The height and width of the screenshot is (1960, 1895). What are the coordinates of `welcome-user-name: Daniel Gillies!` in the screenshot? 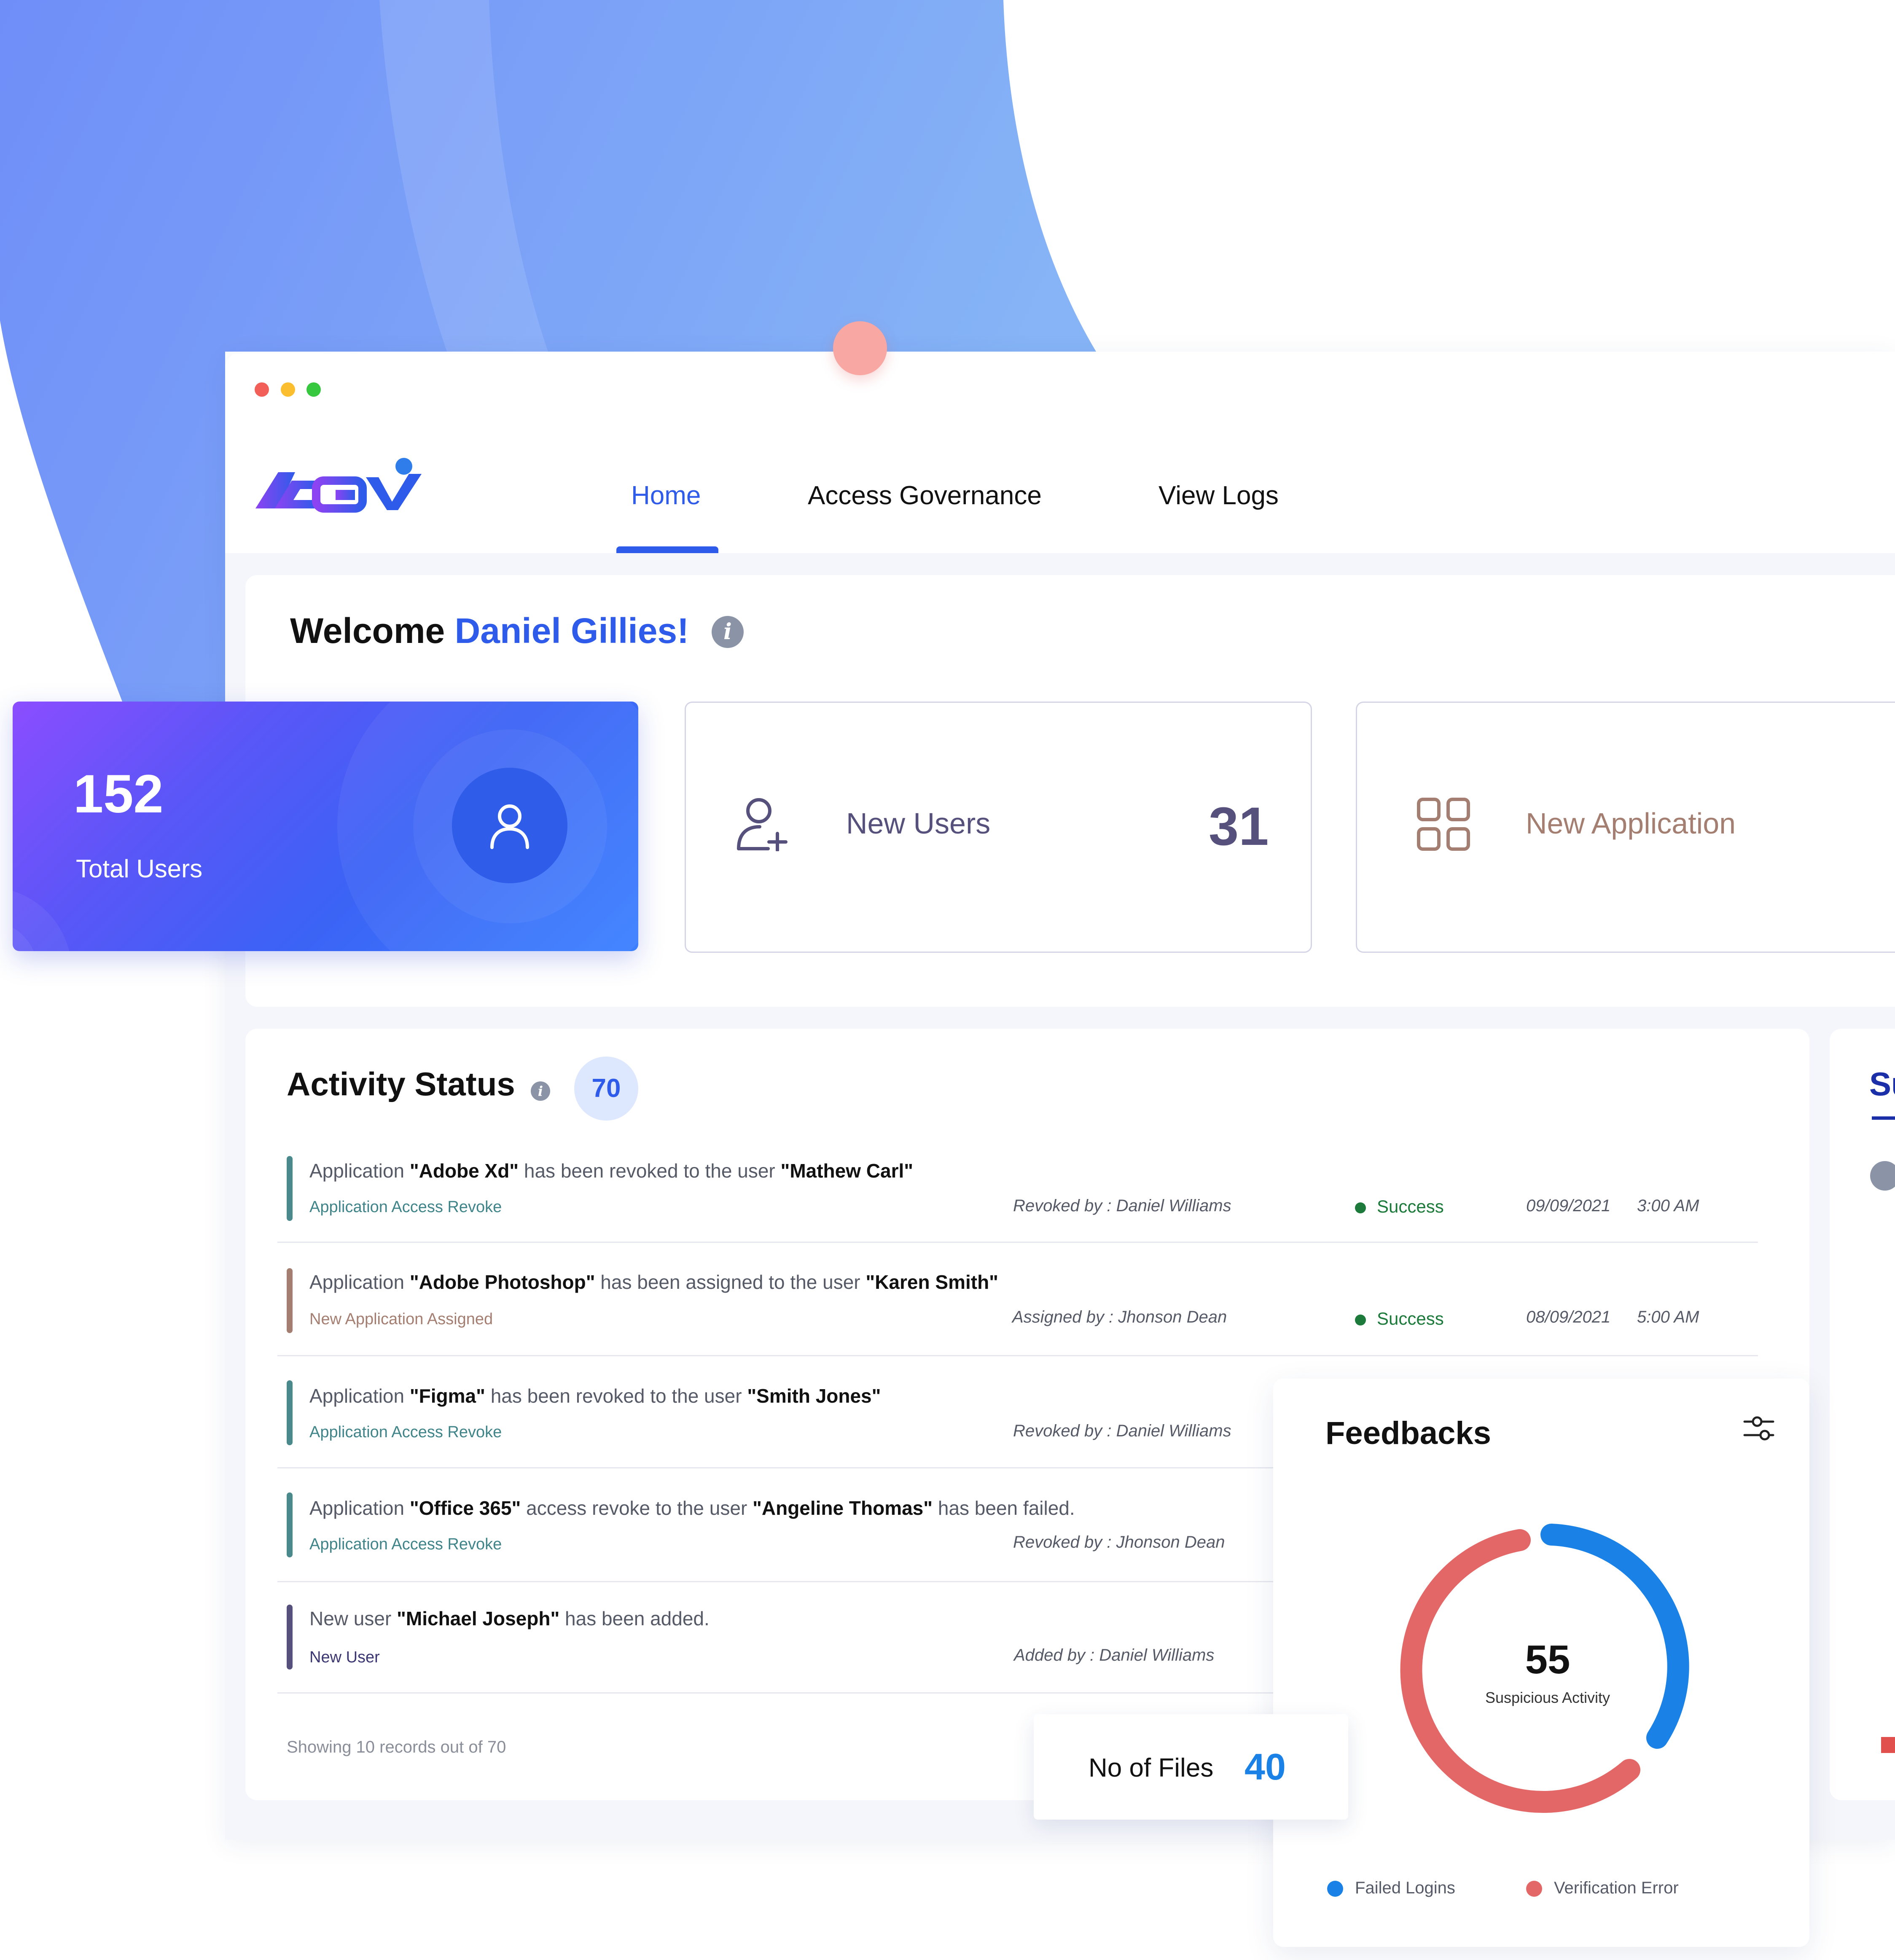 It's located at (571, 631).